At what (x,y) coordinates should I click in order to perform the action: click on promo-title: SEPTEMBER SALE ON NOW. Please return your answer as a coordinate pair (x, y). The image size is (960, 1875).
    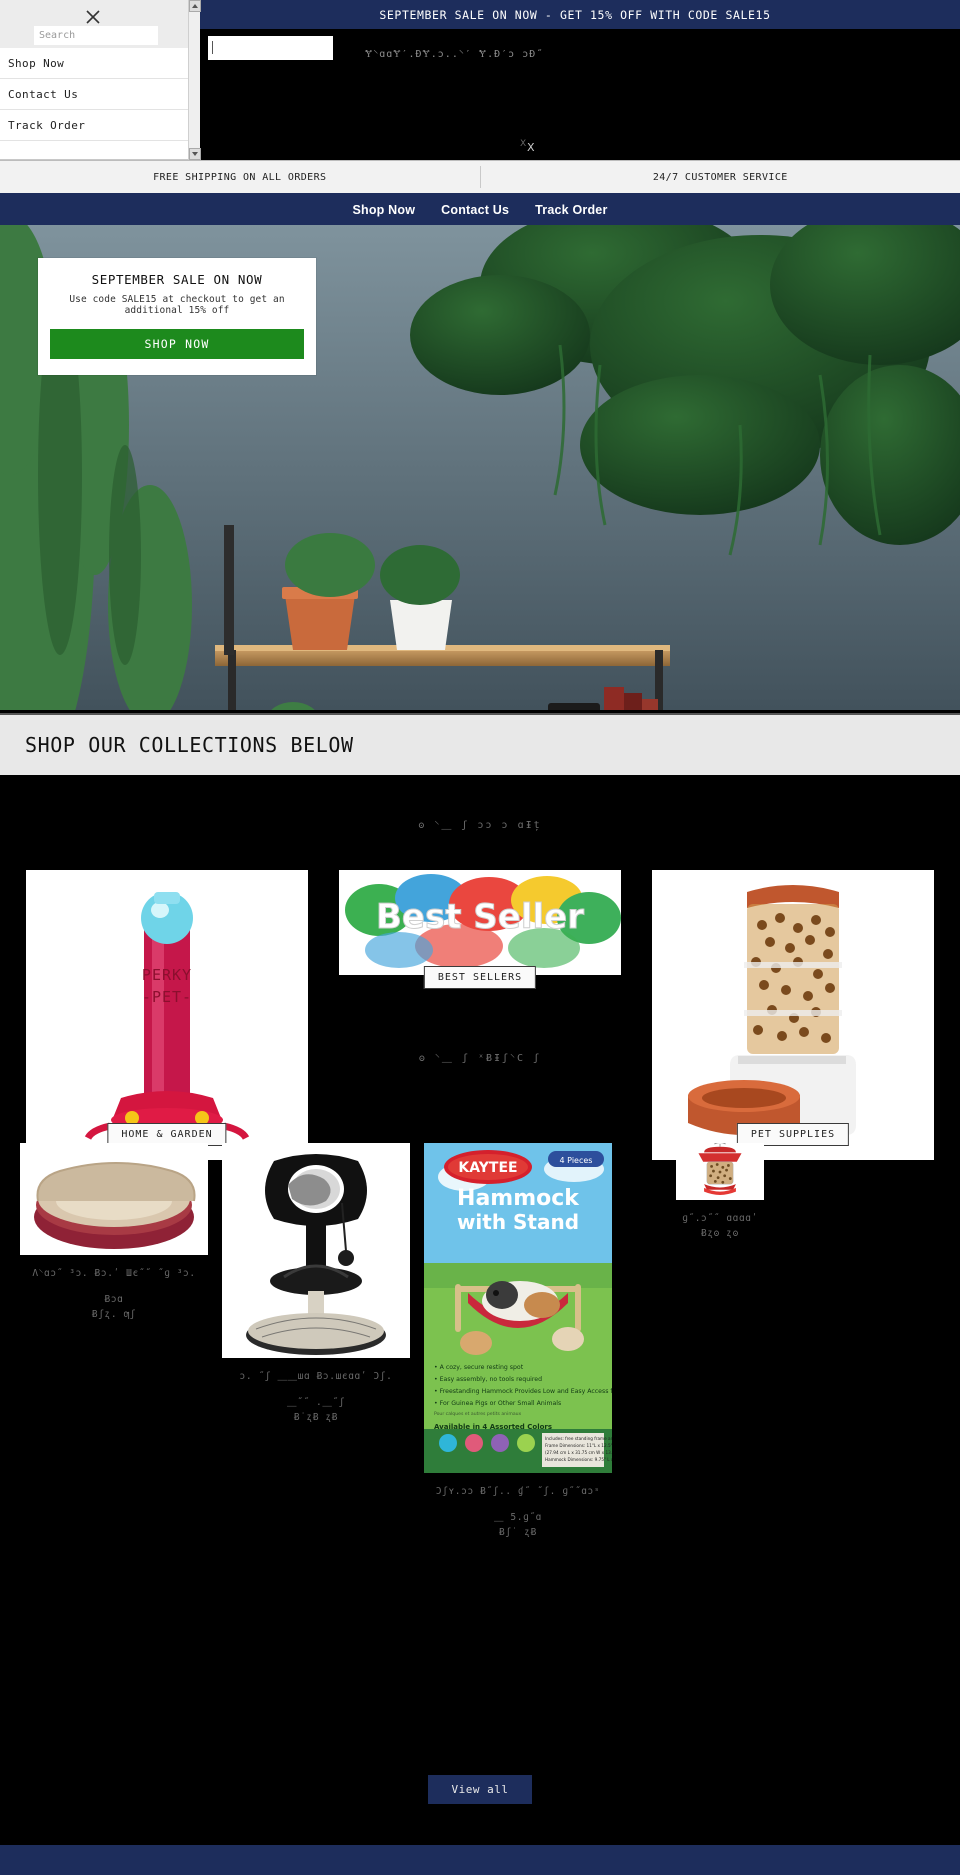
    Looking at the image, I should click on (177, 279).